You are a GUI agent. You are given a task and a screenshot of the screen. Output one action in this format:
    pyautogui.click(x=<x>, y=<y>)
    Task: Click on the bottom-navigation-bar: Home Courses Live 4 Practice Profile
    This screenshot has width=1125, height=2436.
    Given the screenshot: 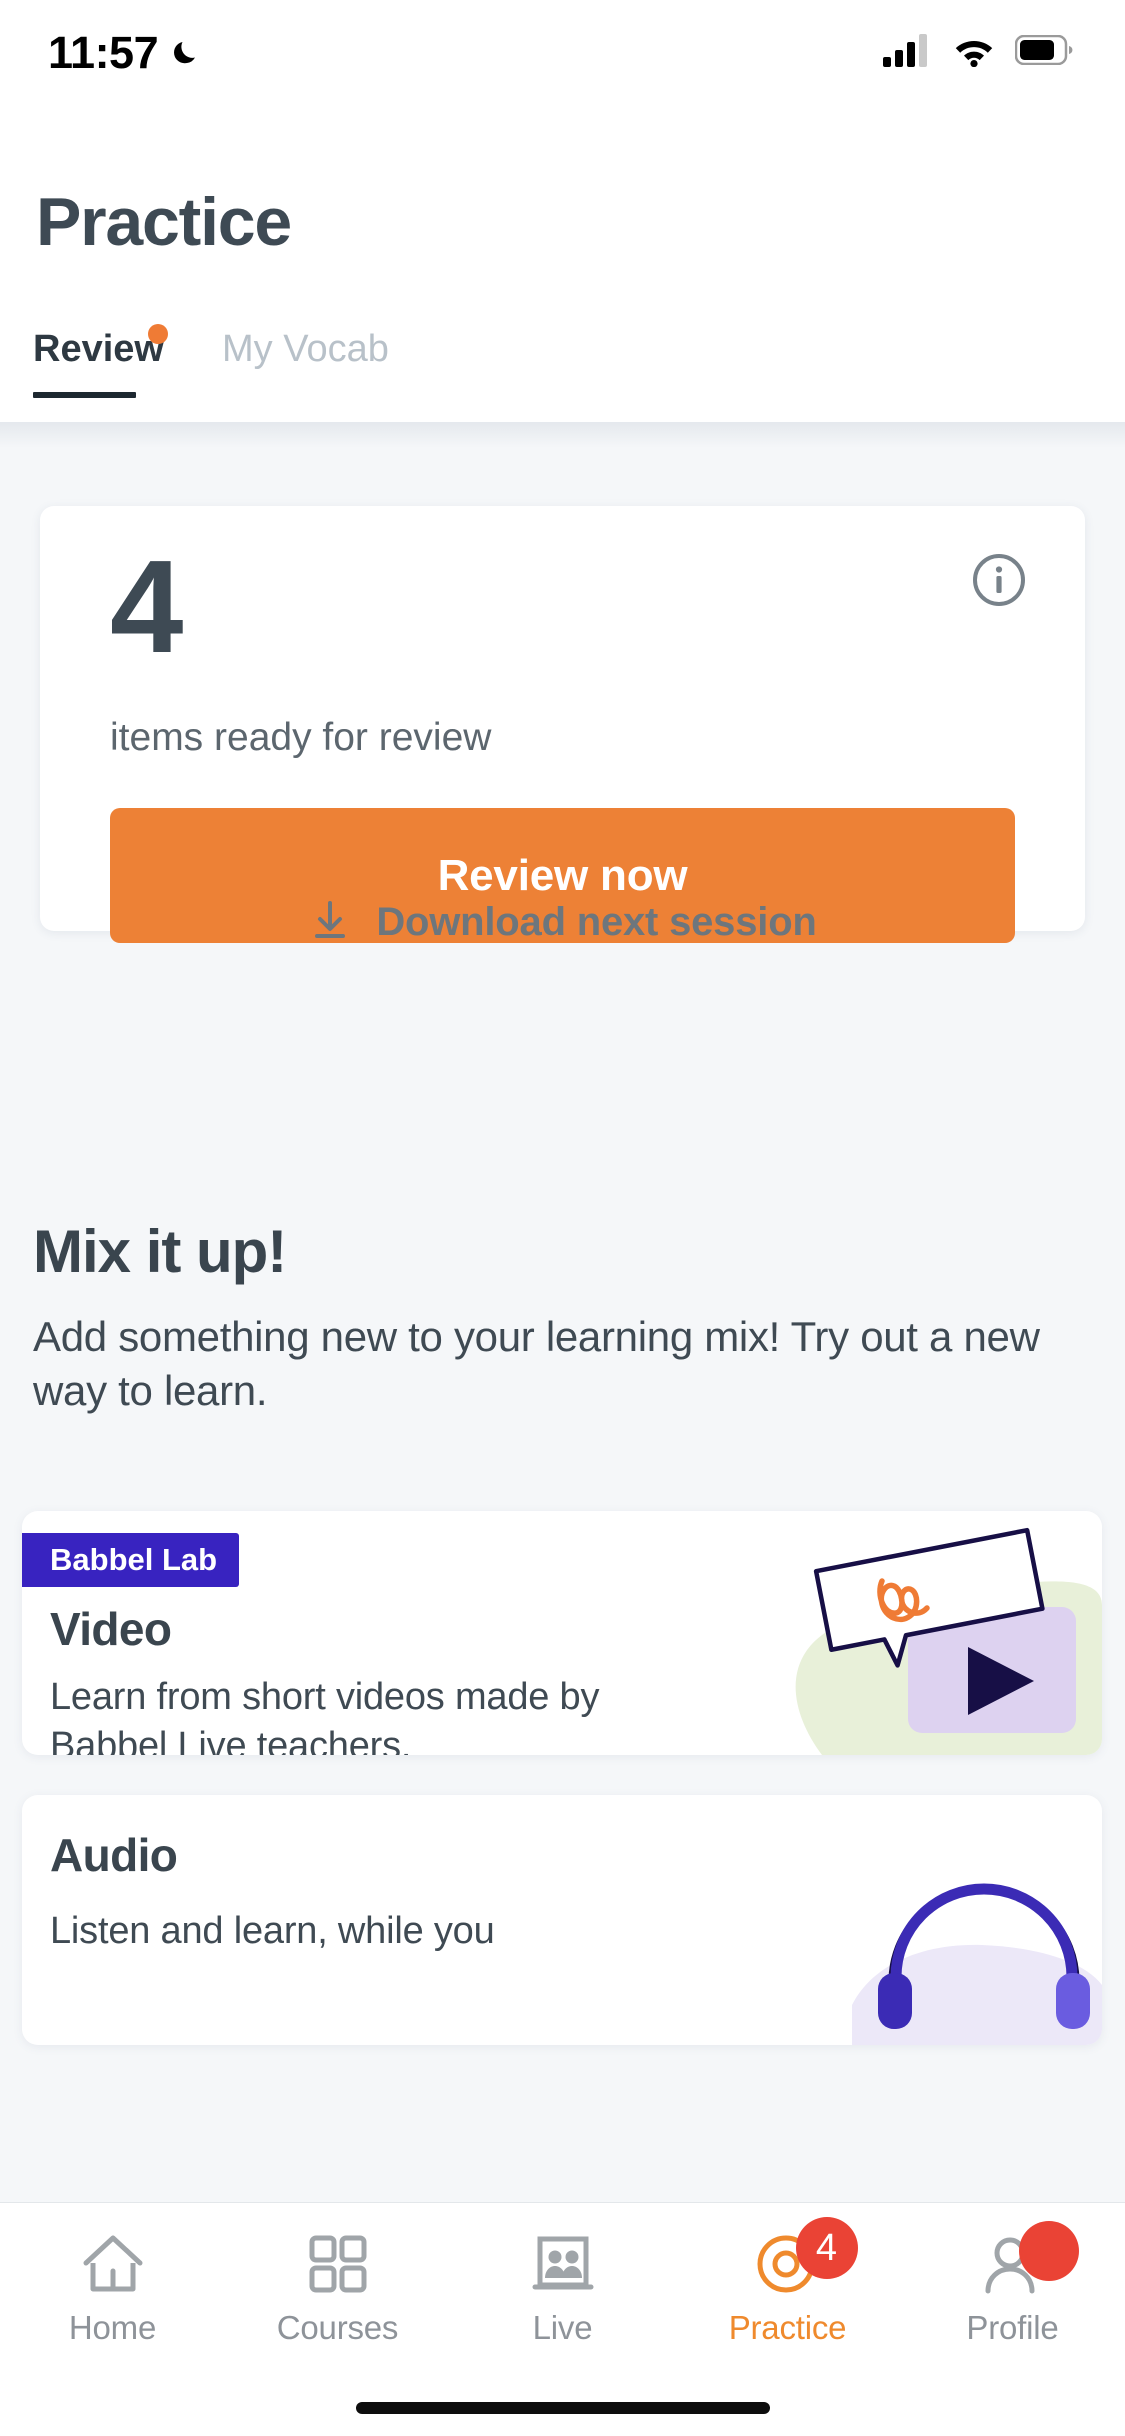 What is the action you would take?
    pyautogui.click(x=562, y=2319)
    